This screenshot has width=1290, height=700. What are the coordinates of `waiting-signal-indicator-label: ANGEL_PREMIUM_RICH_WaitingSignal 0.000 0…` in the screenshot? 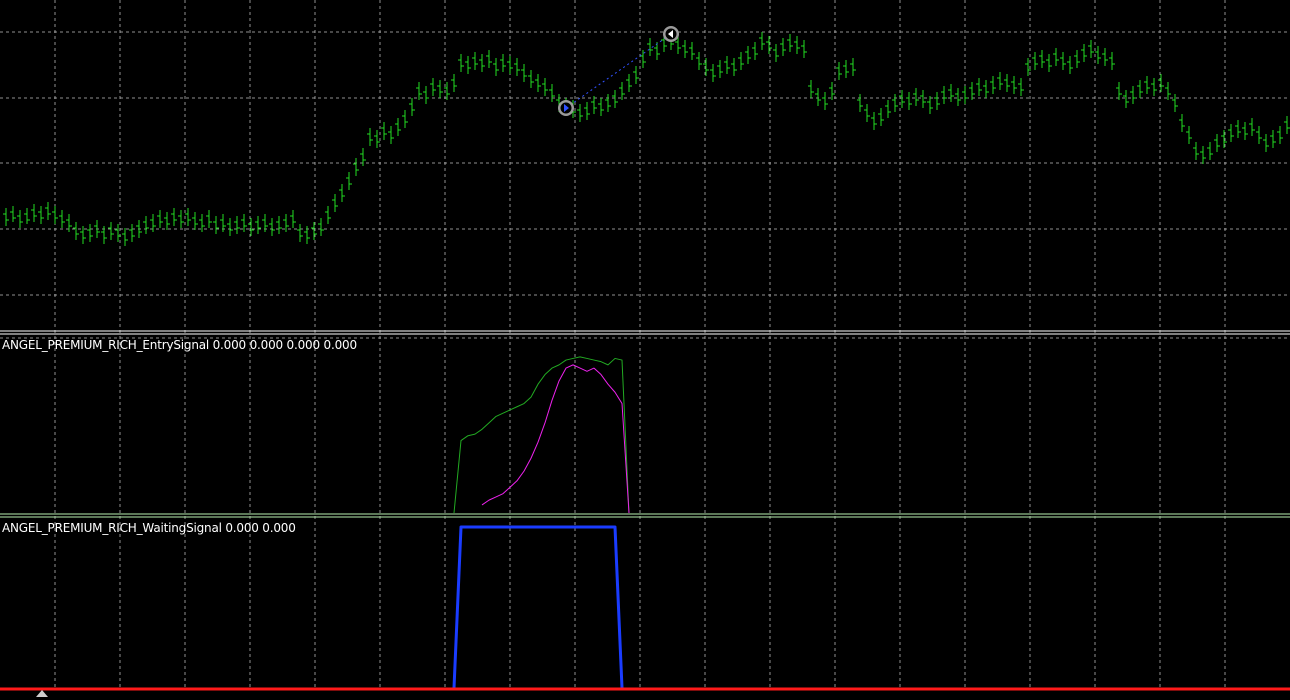 It's located at (149, 528).